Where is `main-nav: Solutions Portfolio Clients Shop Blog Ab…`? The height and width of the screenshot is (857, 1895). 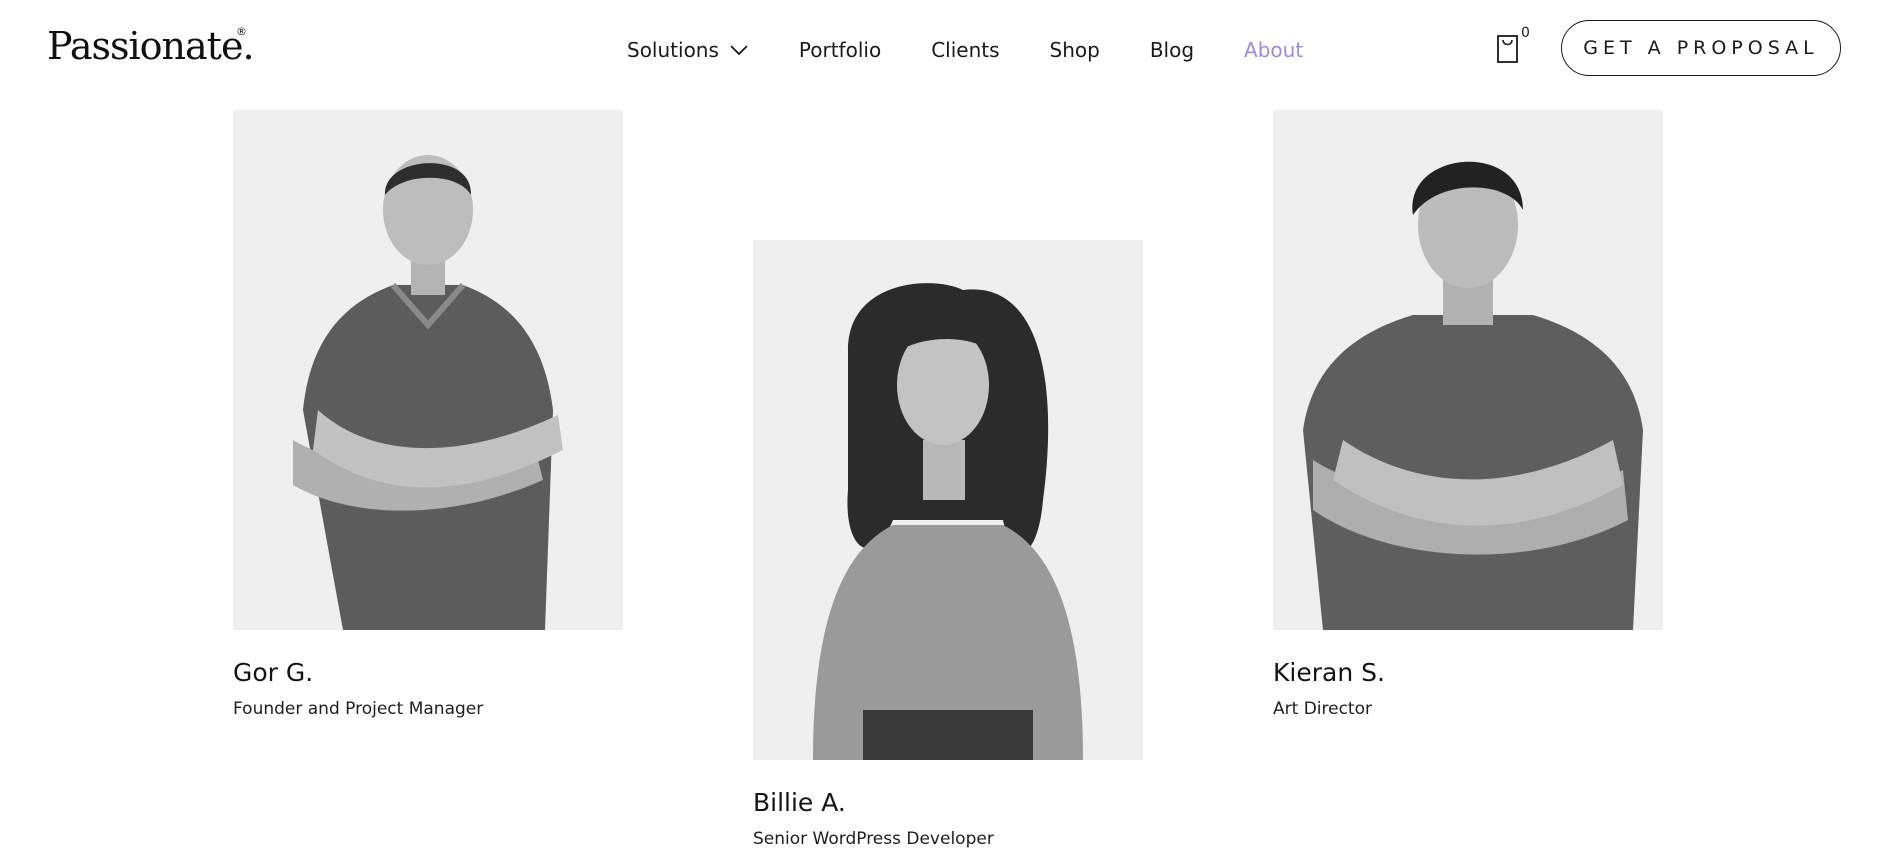
main-nav: Solutions Portfolio Clients Shop Blog Ab… is located at coordinates (990, 50).